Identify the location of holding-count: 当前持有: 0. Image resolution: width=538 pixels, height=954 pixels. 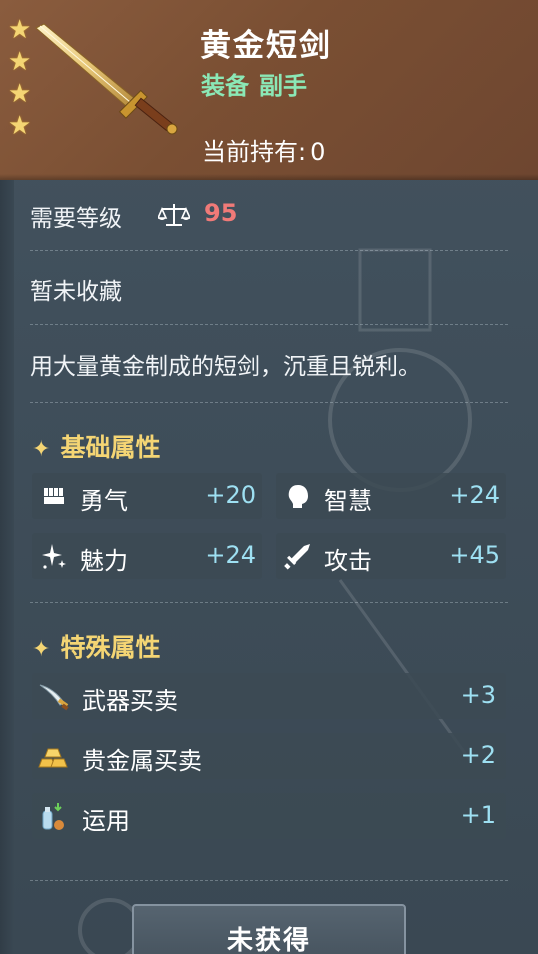
(263, 149).